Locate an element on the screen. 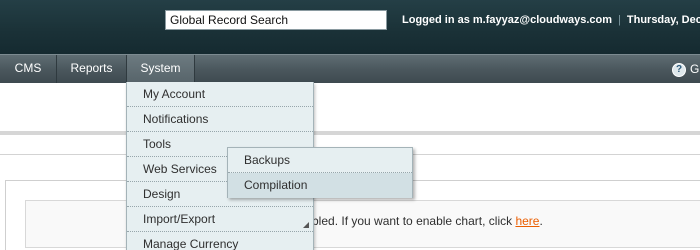 This screenshot has height=250, width=700. notice-message: bled. If you want to enable chart, click is located at coordinates (414, 221).